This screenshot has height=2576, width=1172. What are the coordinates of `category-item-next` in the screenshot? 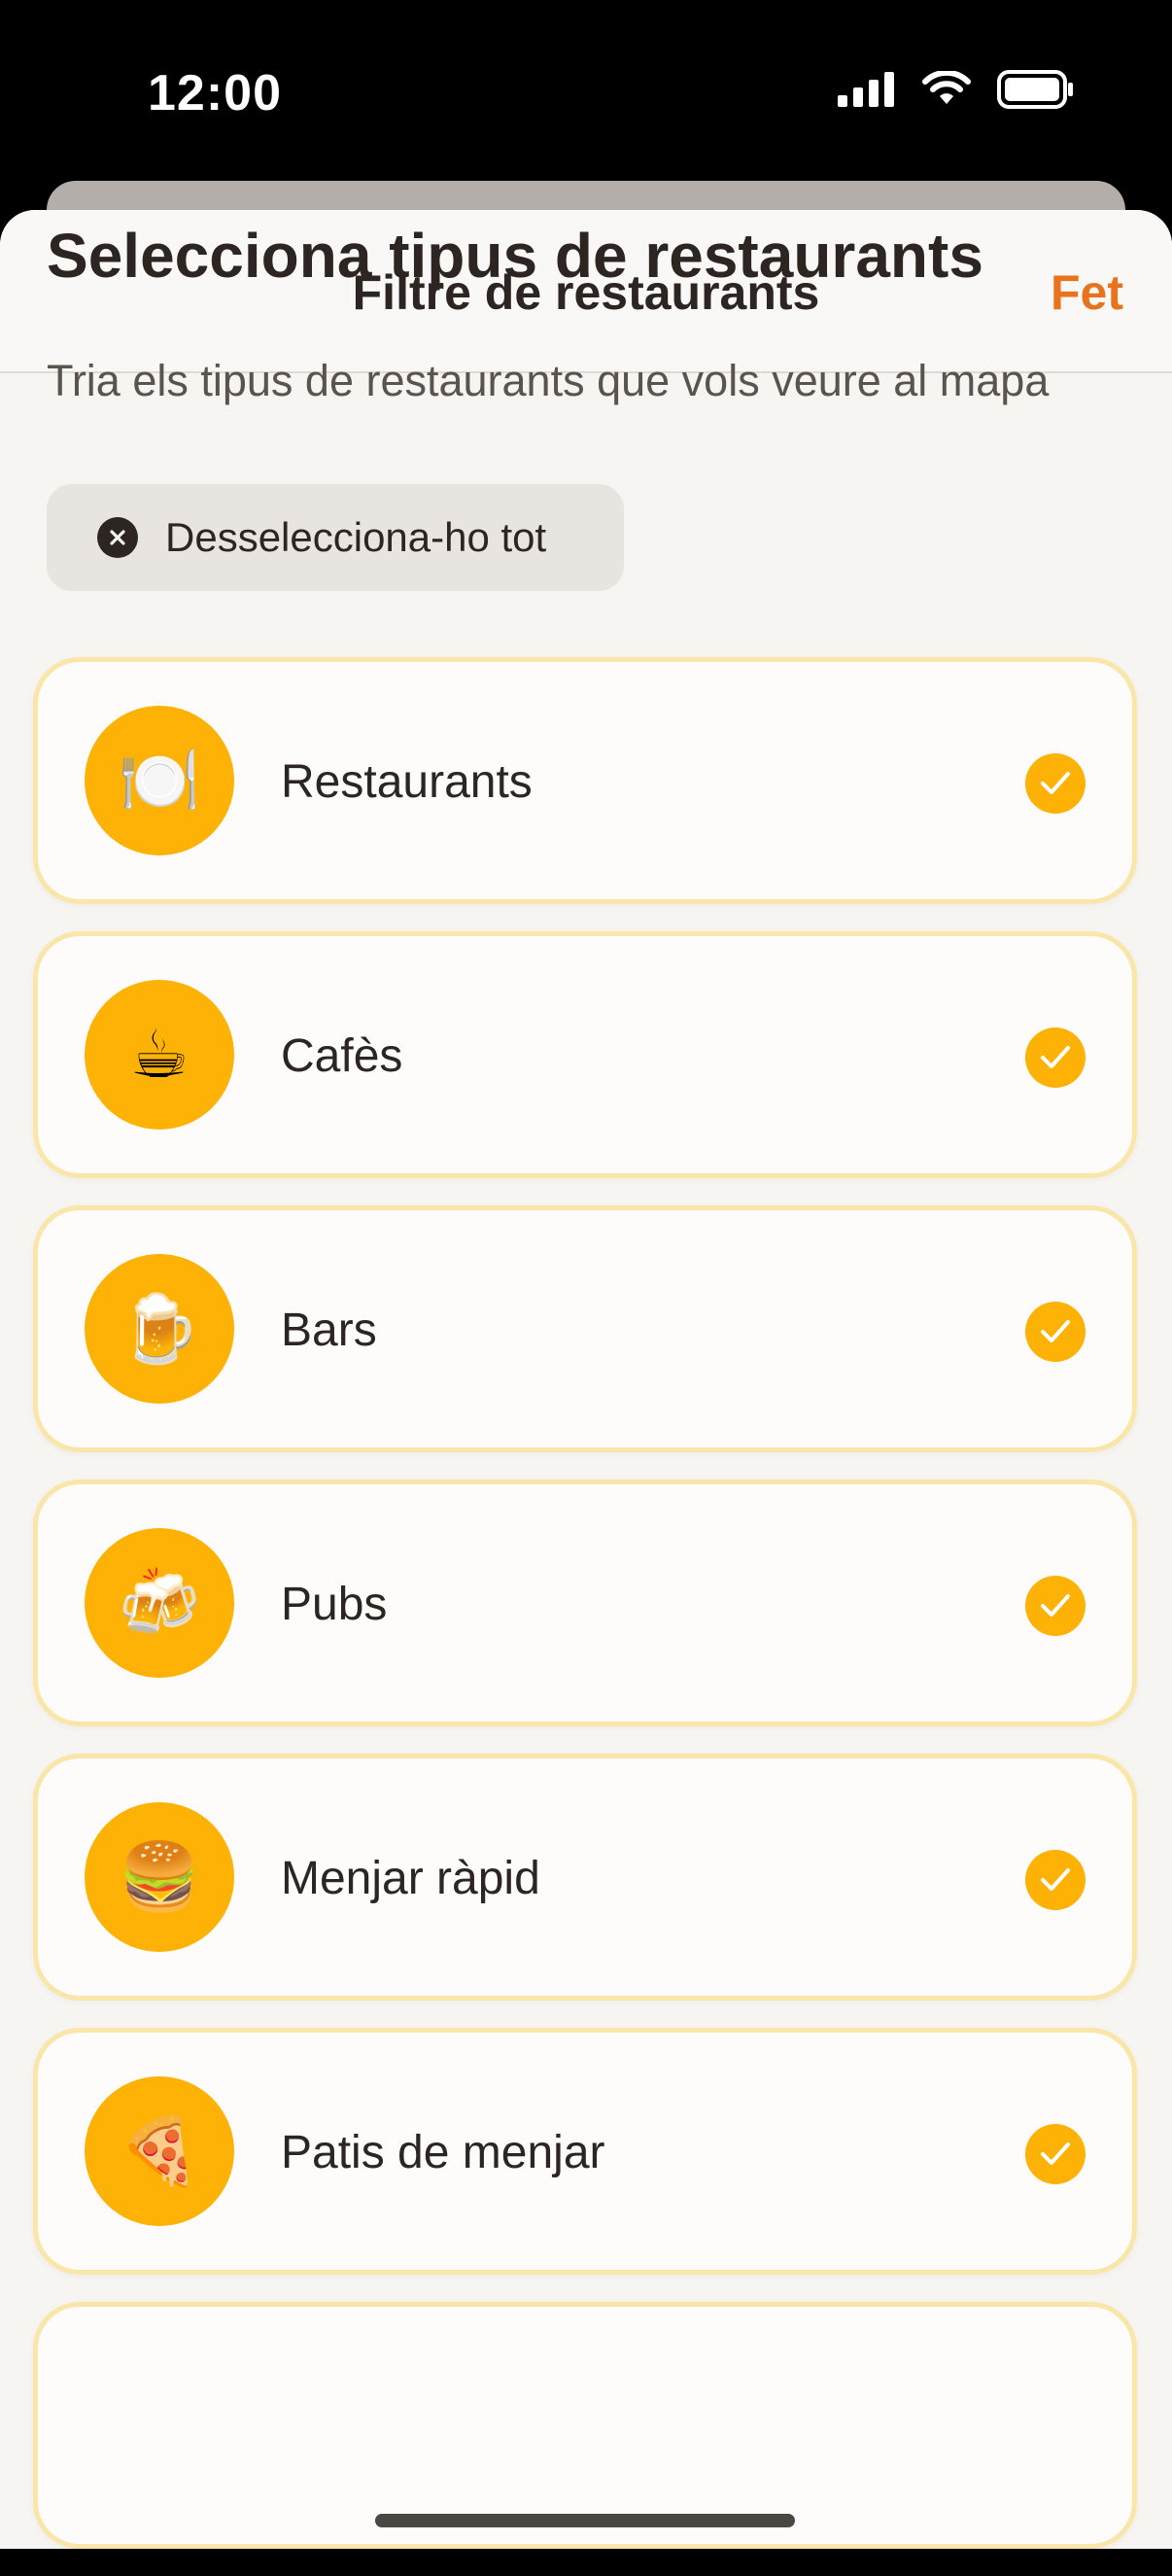 It's located at (585, 2425).